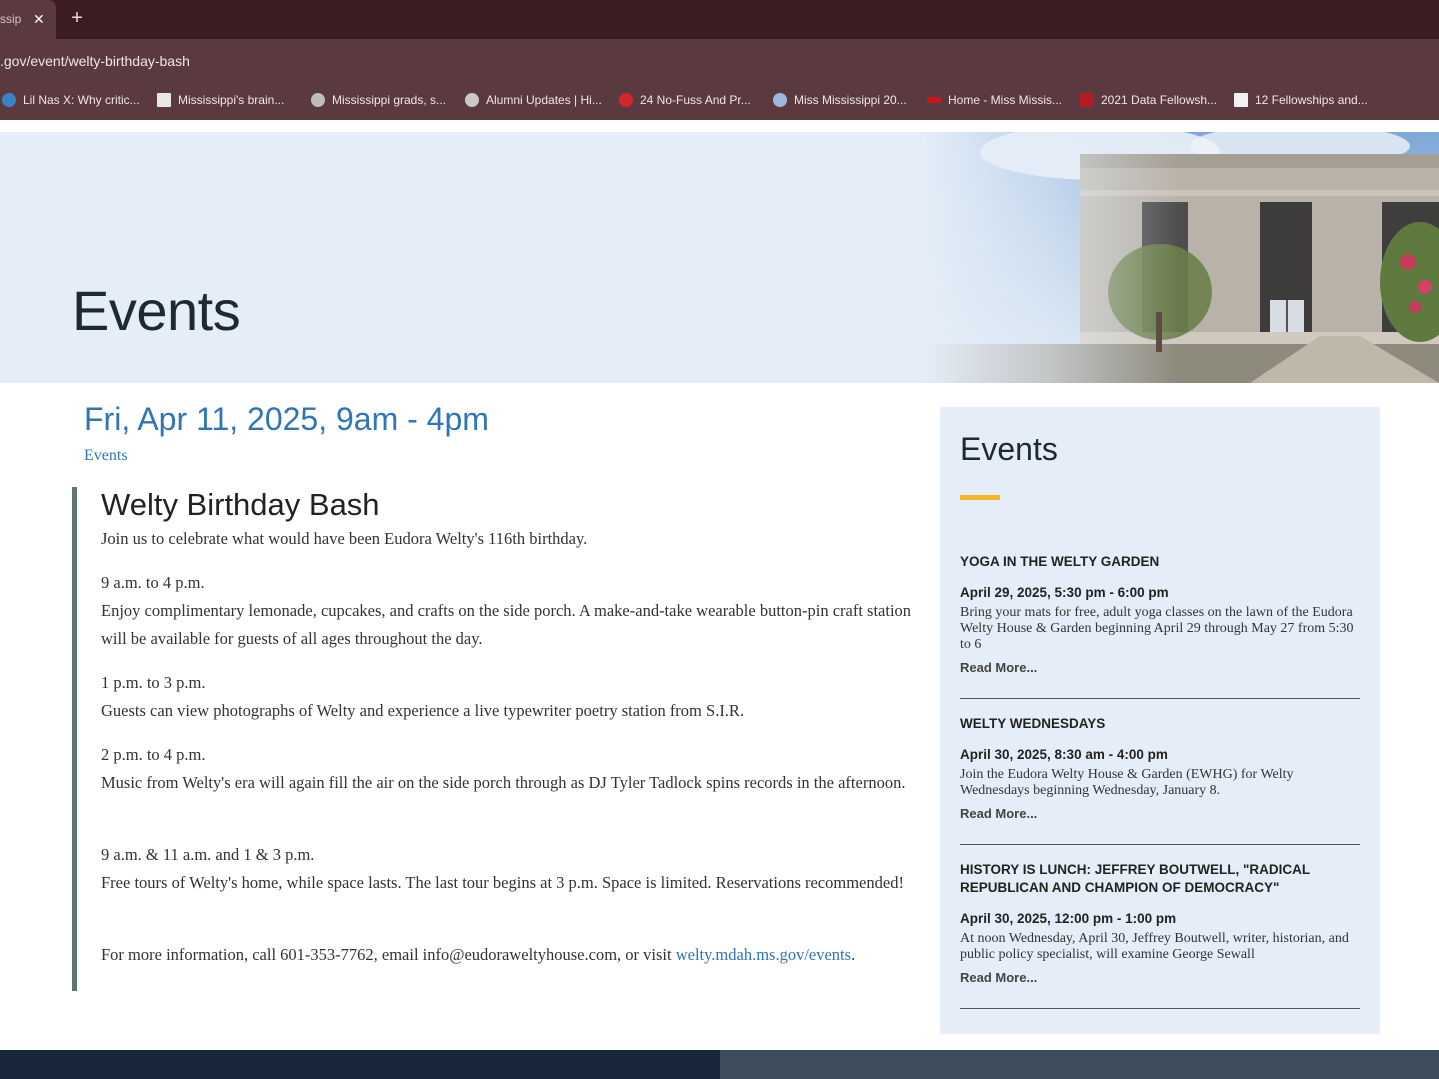 The image size is (1439, 1079). Describe the element at coordinates (1068, 918) in the screenshot. I see `sidebar-event-date: April 30, 2025, 12:00 pm - 1:00 pm` at that location.